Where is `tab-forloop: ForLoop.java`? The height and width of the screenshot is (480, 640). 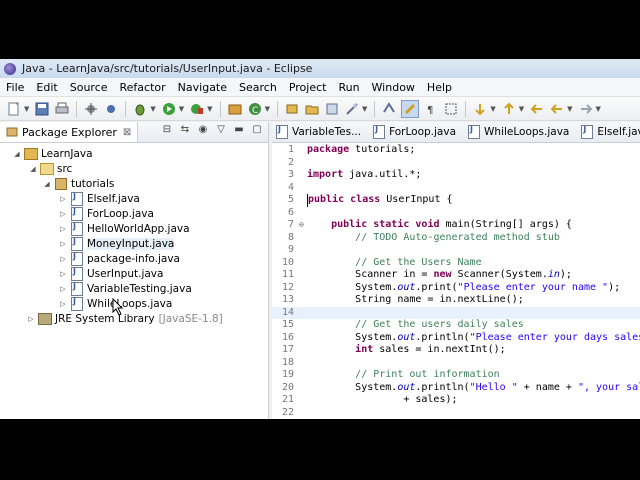 tab-forloop: ForLoop.java is located at coordinates (416, 132).